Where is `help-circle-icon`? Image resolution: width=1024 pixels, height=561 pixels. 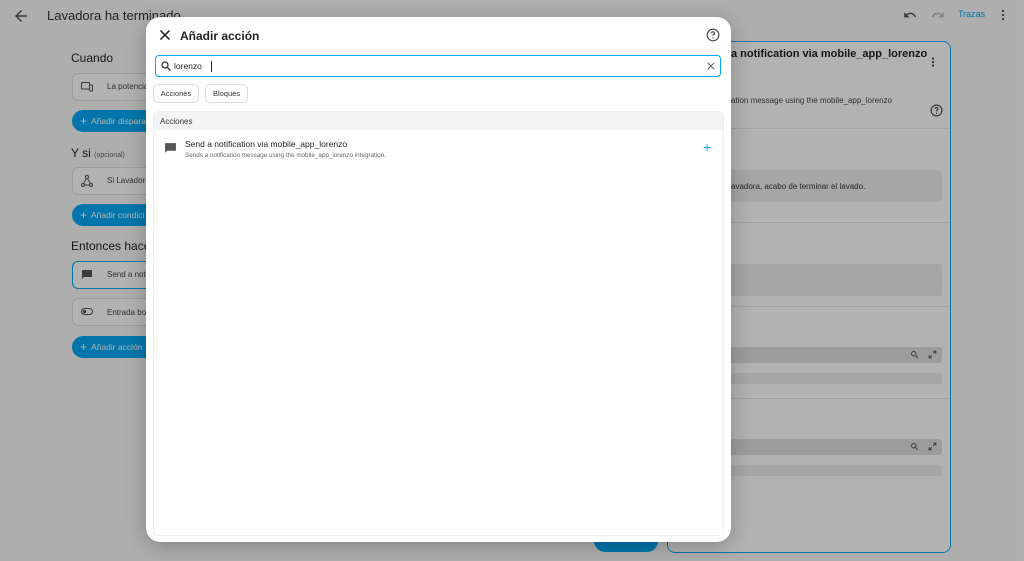 help-circle-icon is located at coordinates (713, 35).